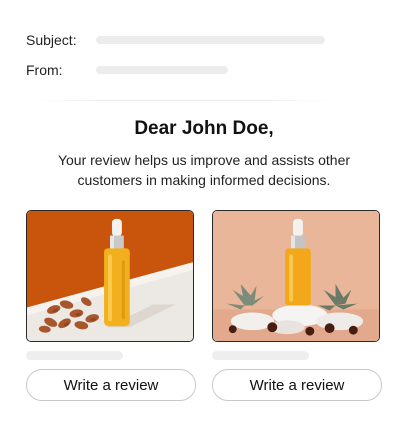 Image resolution: width=408 pixels, height=428 pixels. I want to click on serum-bottle-almonds-image, so click(110, 276).